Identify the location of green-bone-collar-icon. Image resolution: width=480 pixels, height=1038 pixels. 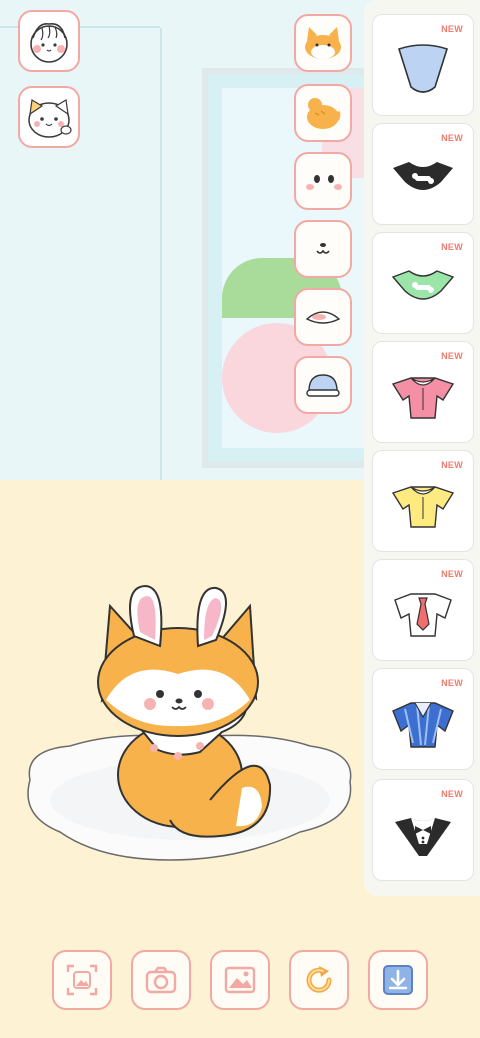
(423, 285).